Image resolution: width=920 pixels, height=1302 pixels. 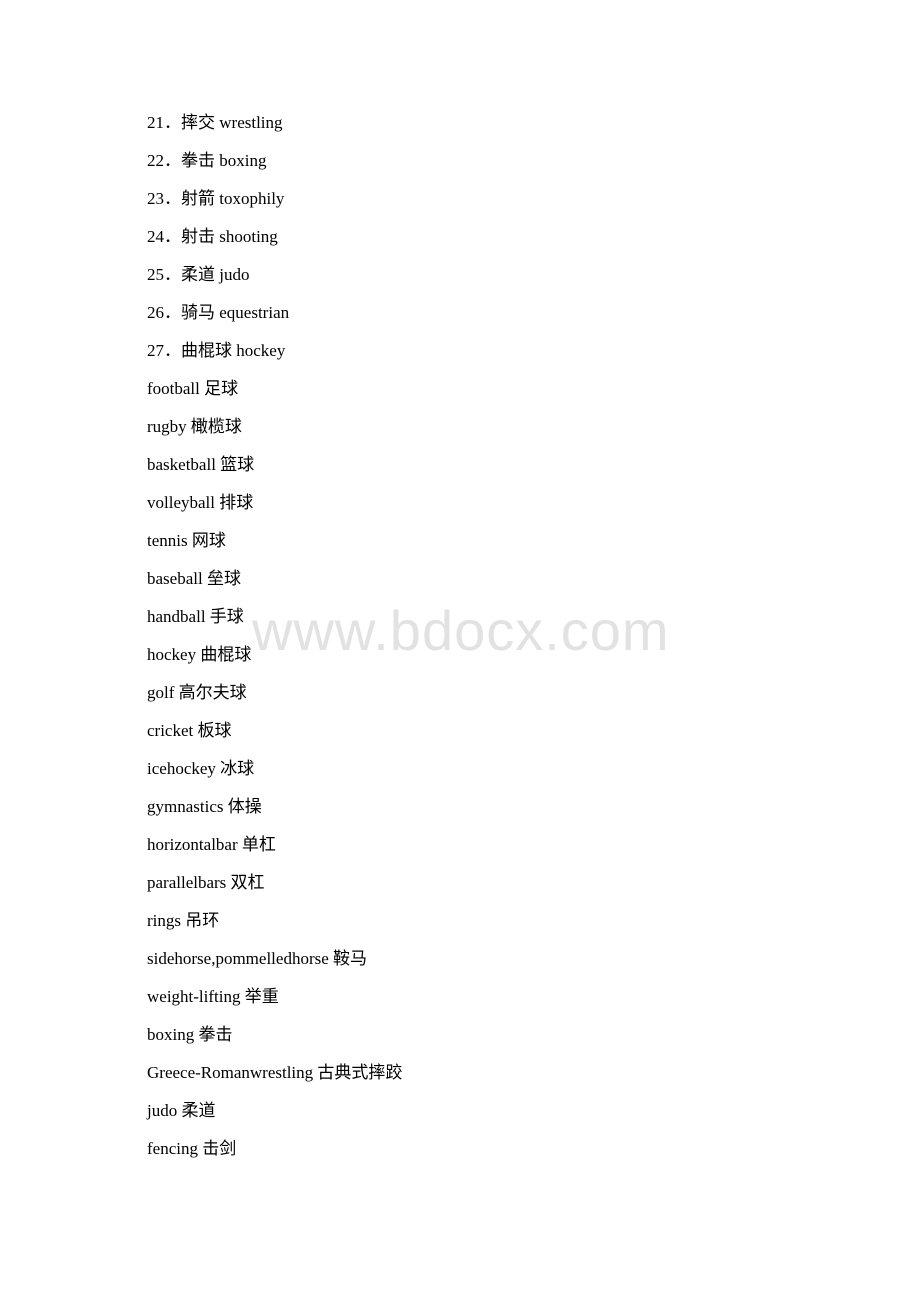 I want to click on numbered-item: 23．射箭 toxophily, so click(x=274, y=199).